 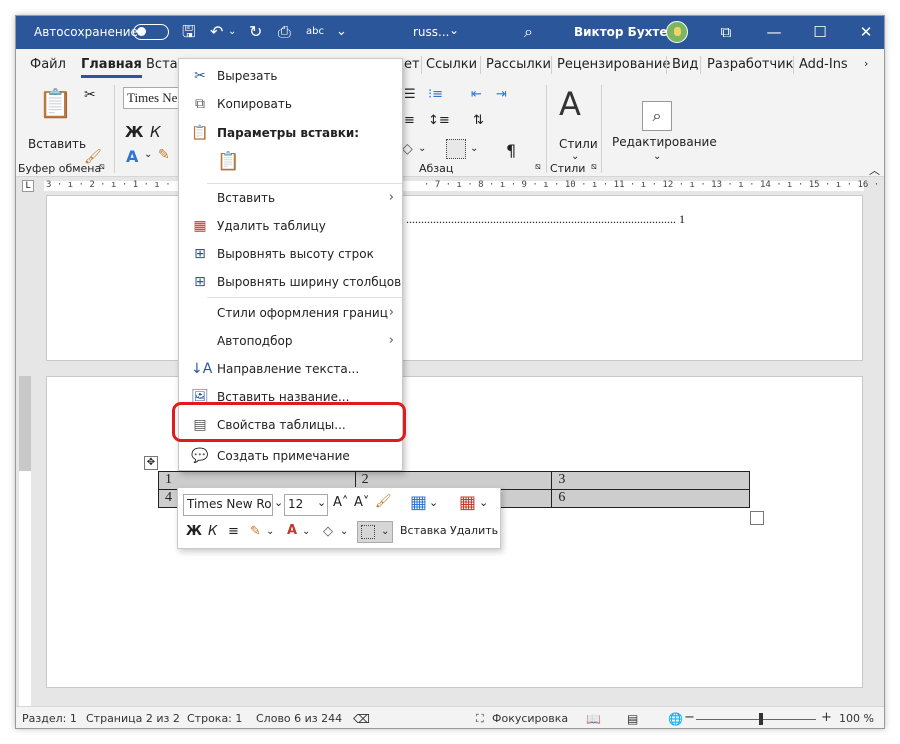 What do you see at coordinates (315, 32) in the screenshot?
I see `spelling-icon: abc` at bounding box center [315, 32].